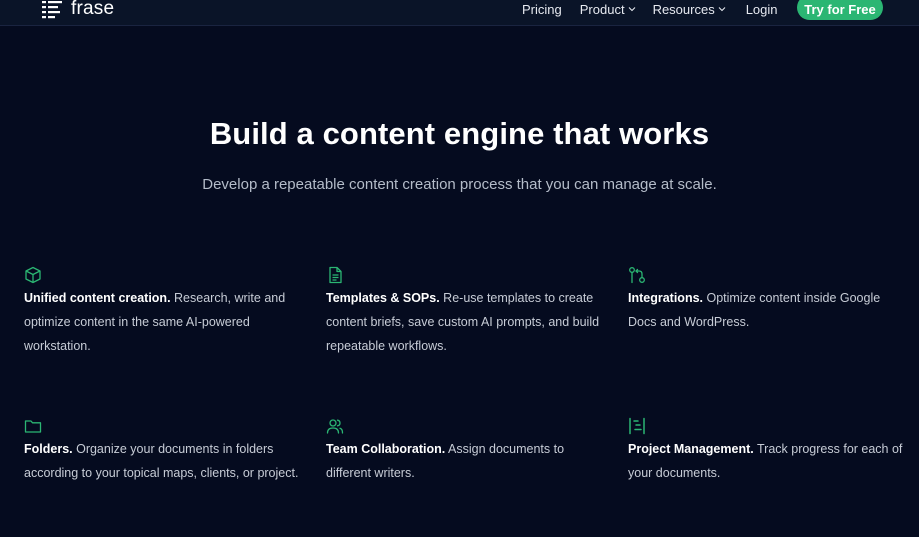  I want to click on feature-title: Unified content creation., so click(97, 298).